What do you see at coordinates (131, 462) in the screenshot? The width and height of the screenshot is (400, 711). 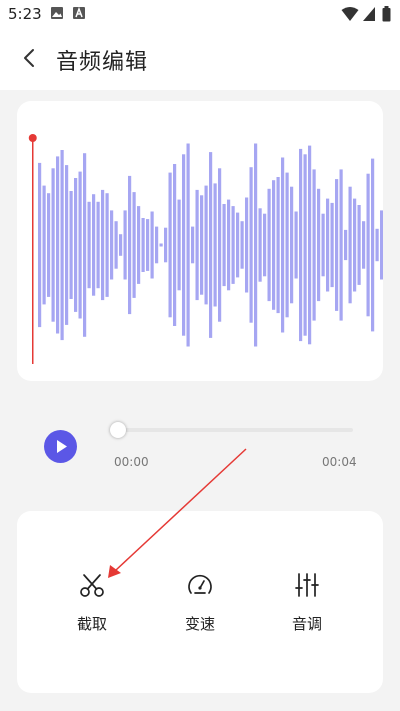 I see `time-start: 00:00` at bounding box center [131, 462].